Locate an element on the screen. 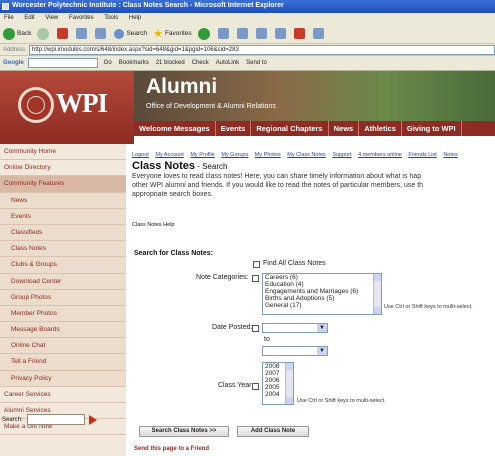 Image resolution: width=495 pixels, height=456 pixels. menu-edit: Edit is located at coordinates (29, 18).